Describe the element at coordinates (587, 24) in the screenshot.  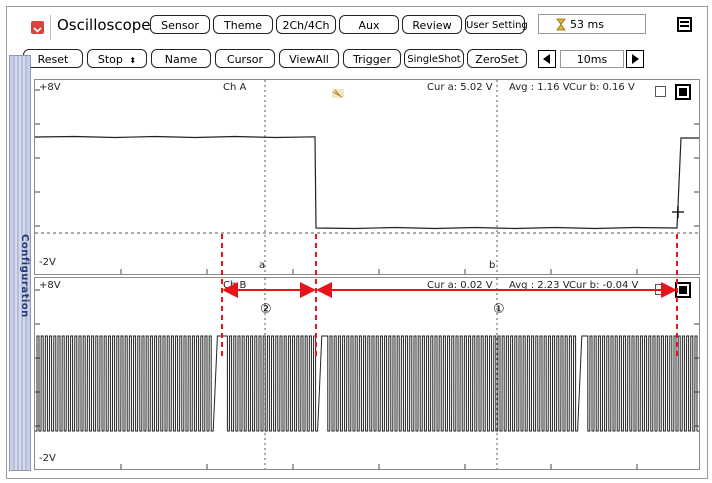
I see `timer-value: 53 ms` at that location.